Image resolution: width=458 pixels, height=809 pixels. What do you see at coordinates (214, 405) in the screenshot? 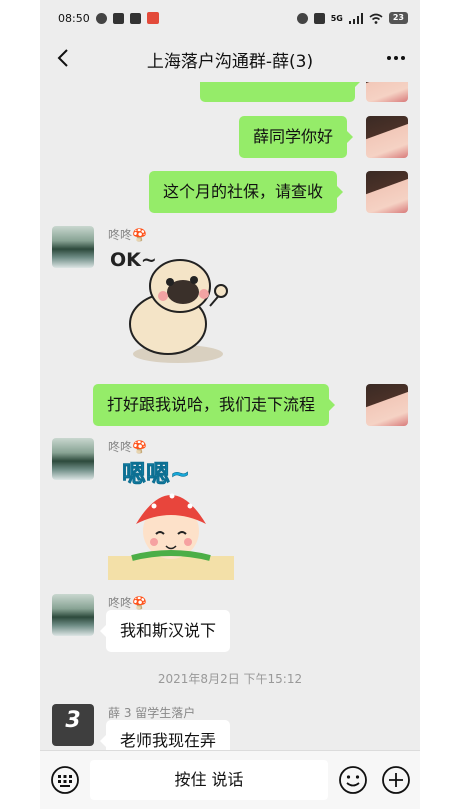
I see `message-bubble-outgoing: 打好跟我说哈，我们走下流程` at bounding box center [214, 405].